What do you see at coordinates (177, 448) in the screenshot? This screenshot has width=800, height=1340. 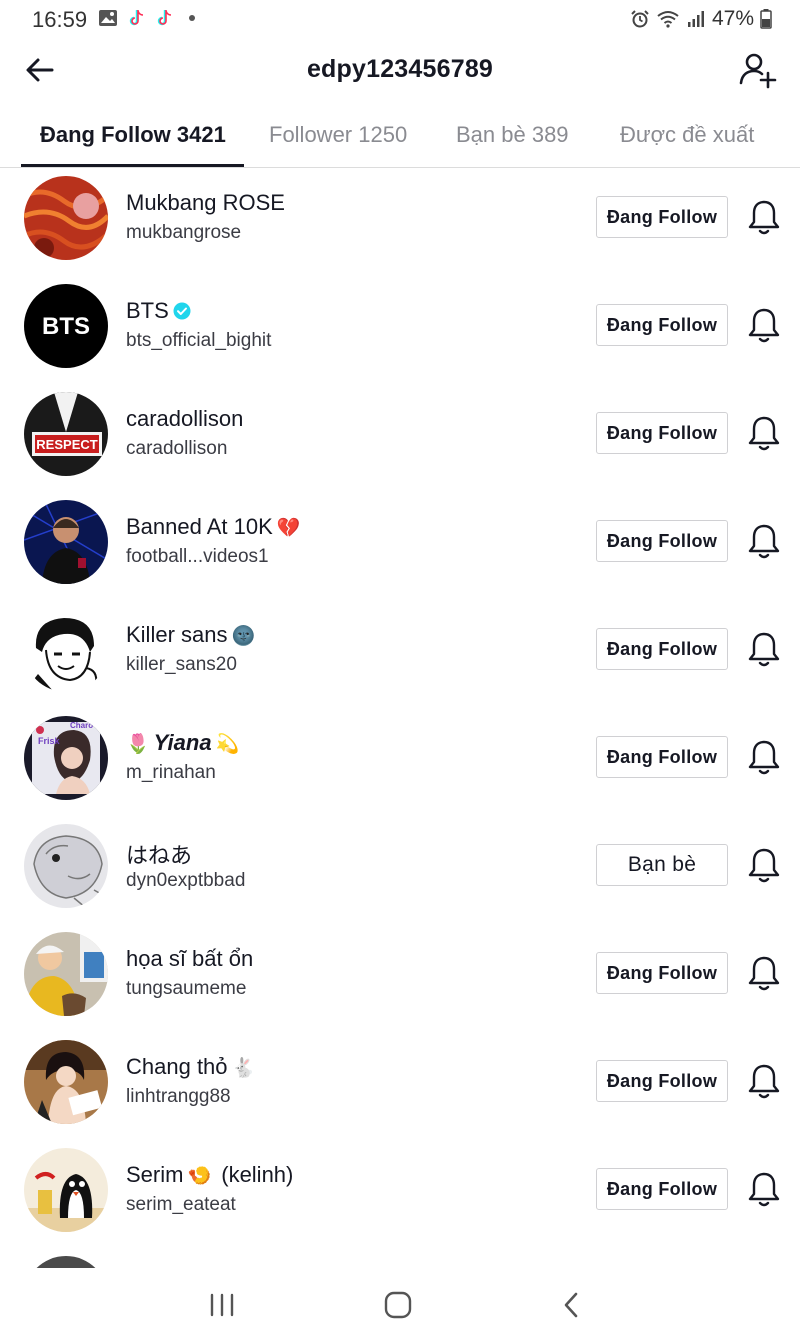 I see `user-handle: caradollison` at bounding box center [177, 448].